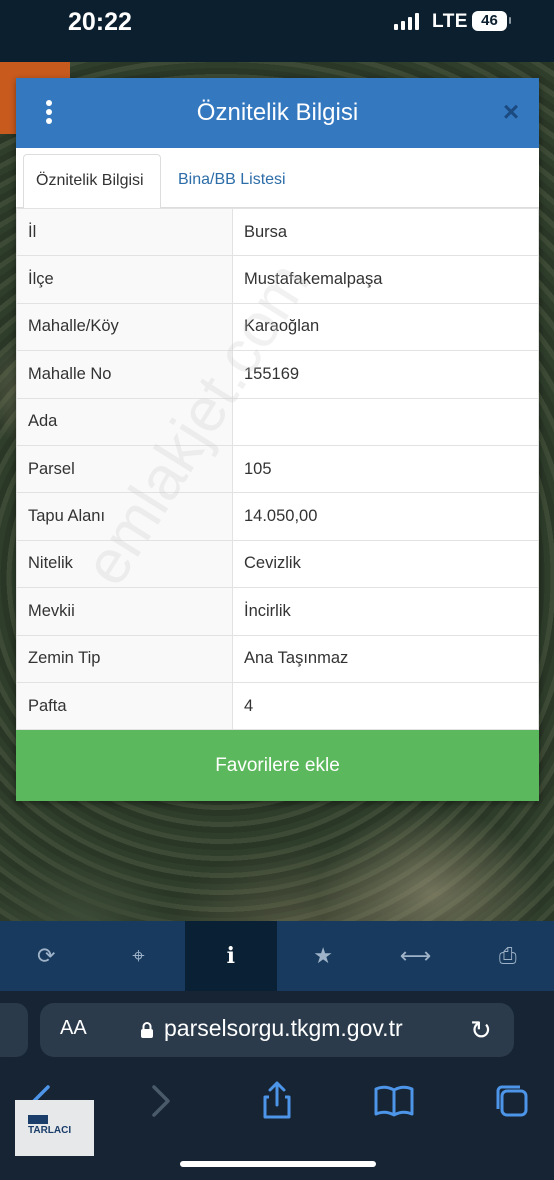  Describe the element at coordinates (38, 1119) in the screenshot. I see `logo-mark` at that location.